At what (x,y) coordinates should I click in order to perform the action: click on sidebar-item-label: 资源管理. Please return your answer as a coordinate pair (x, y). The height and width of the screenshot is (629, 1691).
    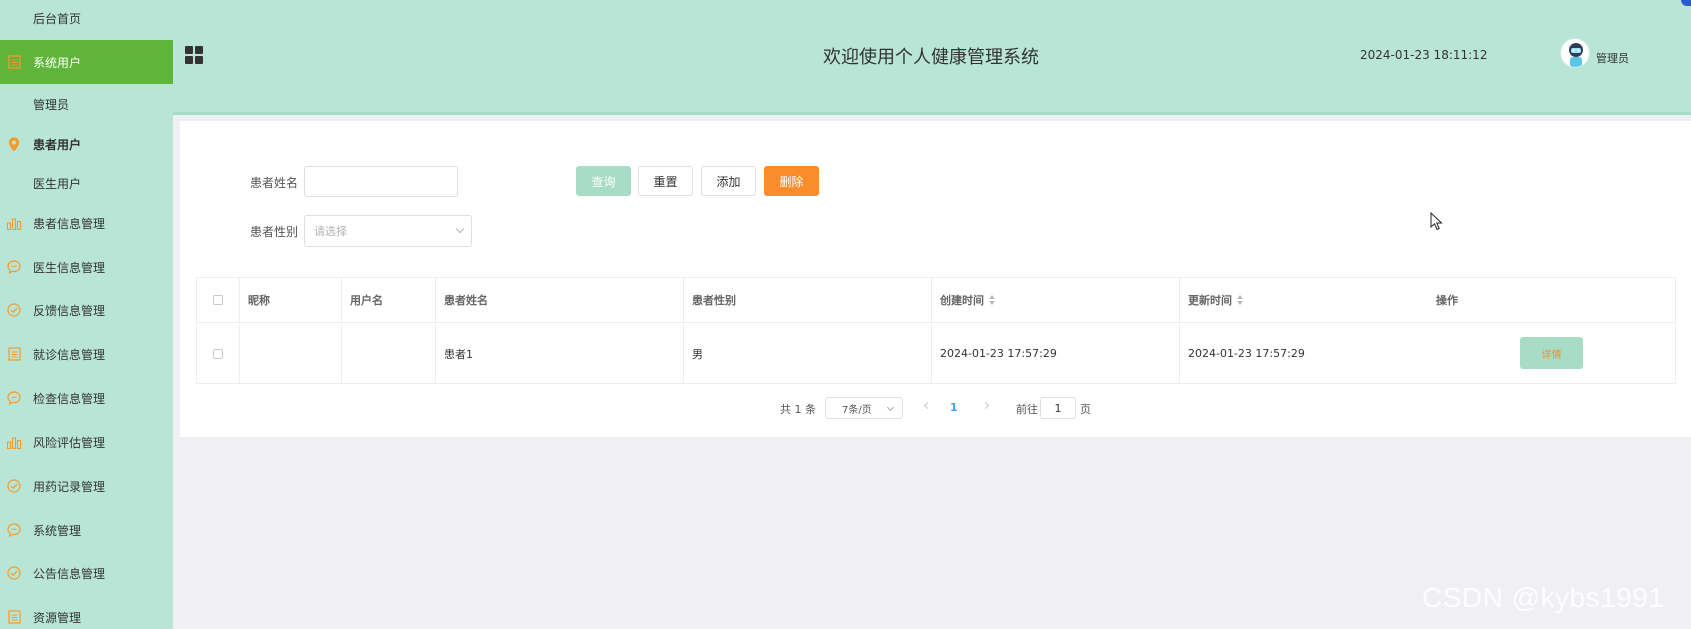
    Looking at the image, I should click on (57, 617).